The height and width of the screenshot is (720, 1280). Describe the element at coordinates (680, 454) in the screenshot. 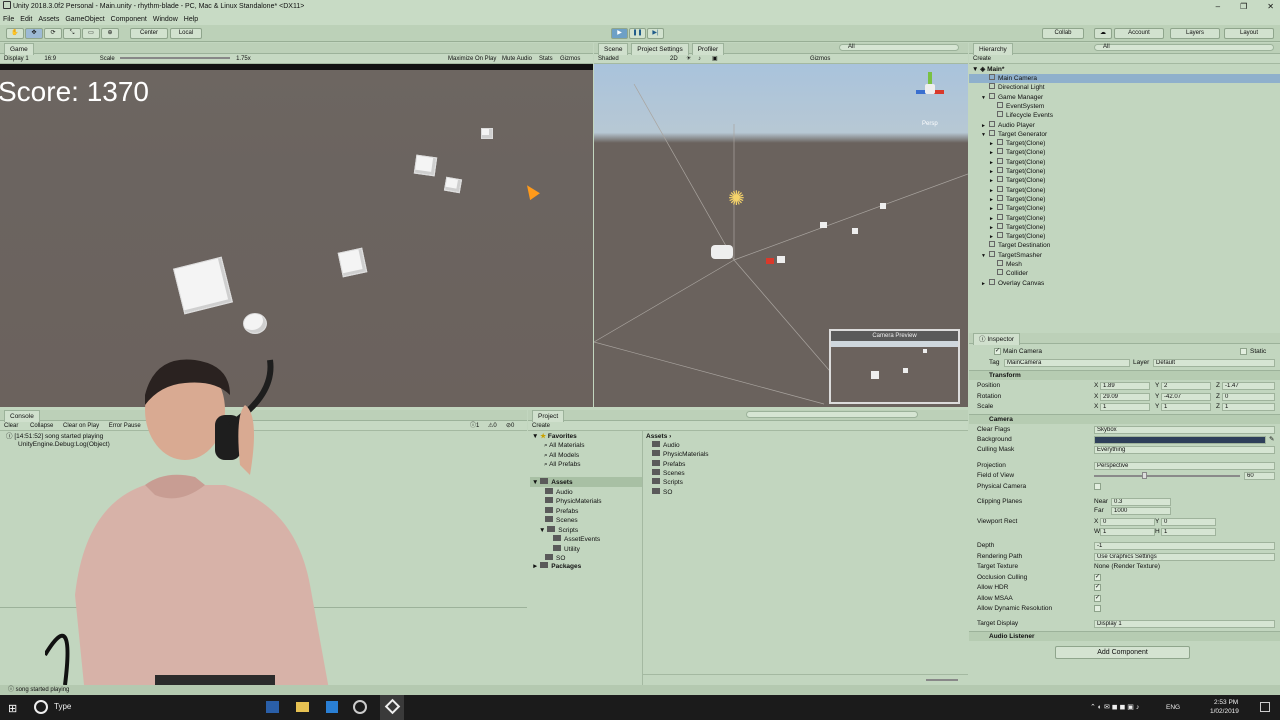

I see `asset-folder-item: PhysicMaterials` at that location.